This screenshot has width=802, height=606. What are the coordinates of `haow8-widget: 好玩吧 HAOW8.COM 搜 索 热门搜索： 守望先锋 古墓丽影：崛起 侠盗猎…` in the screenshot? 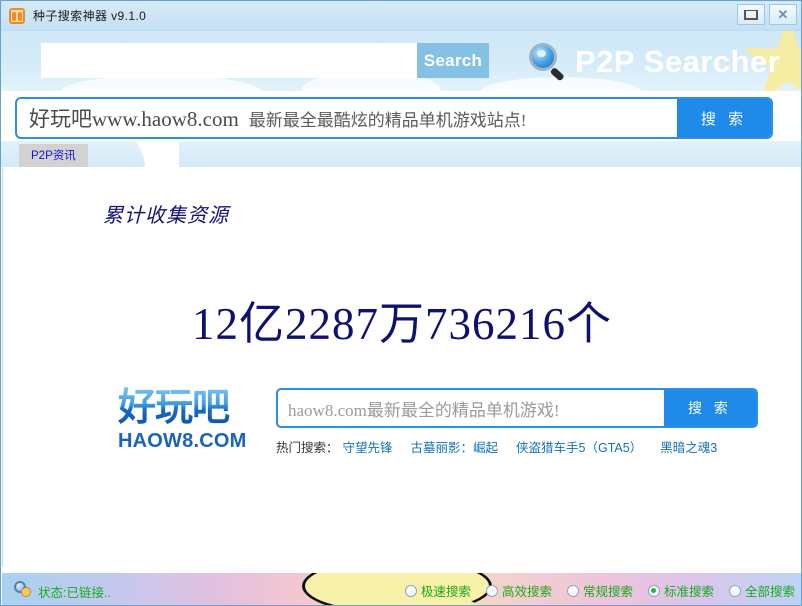 It's located at (438, 425).